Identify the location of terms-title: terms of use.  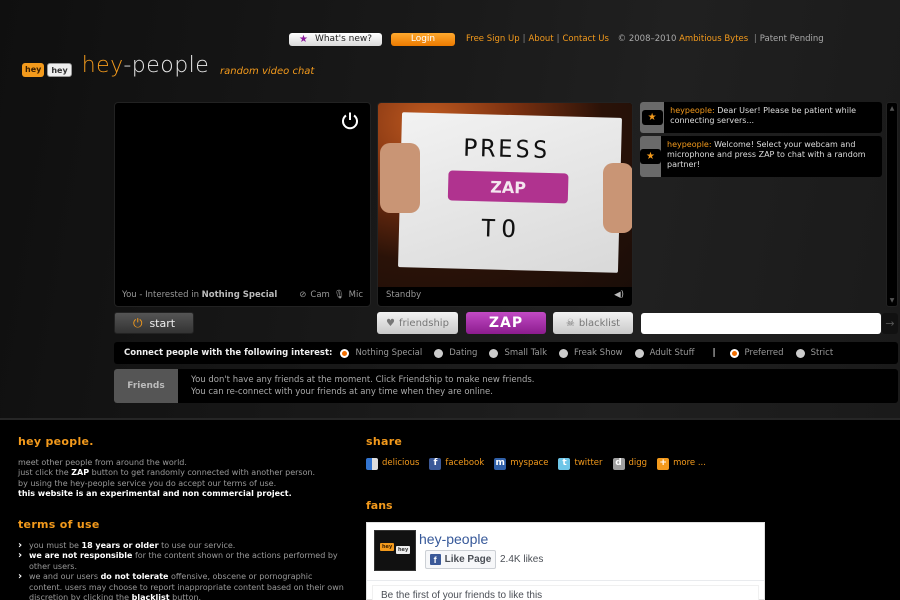
(59, 524).